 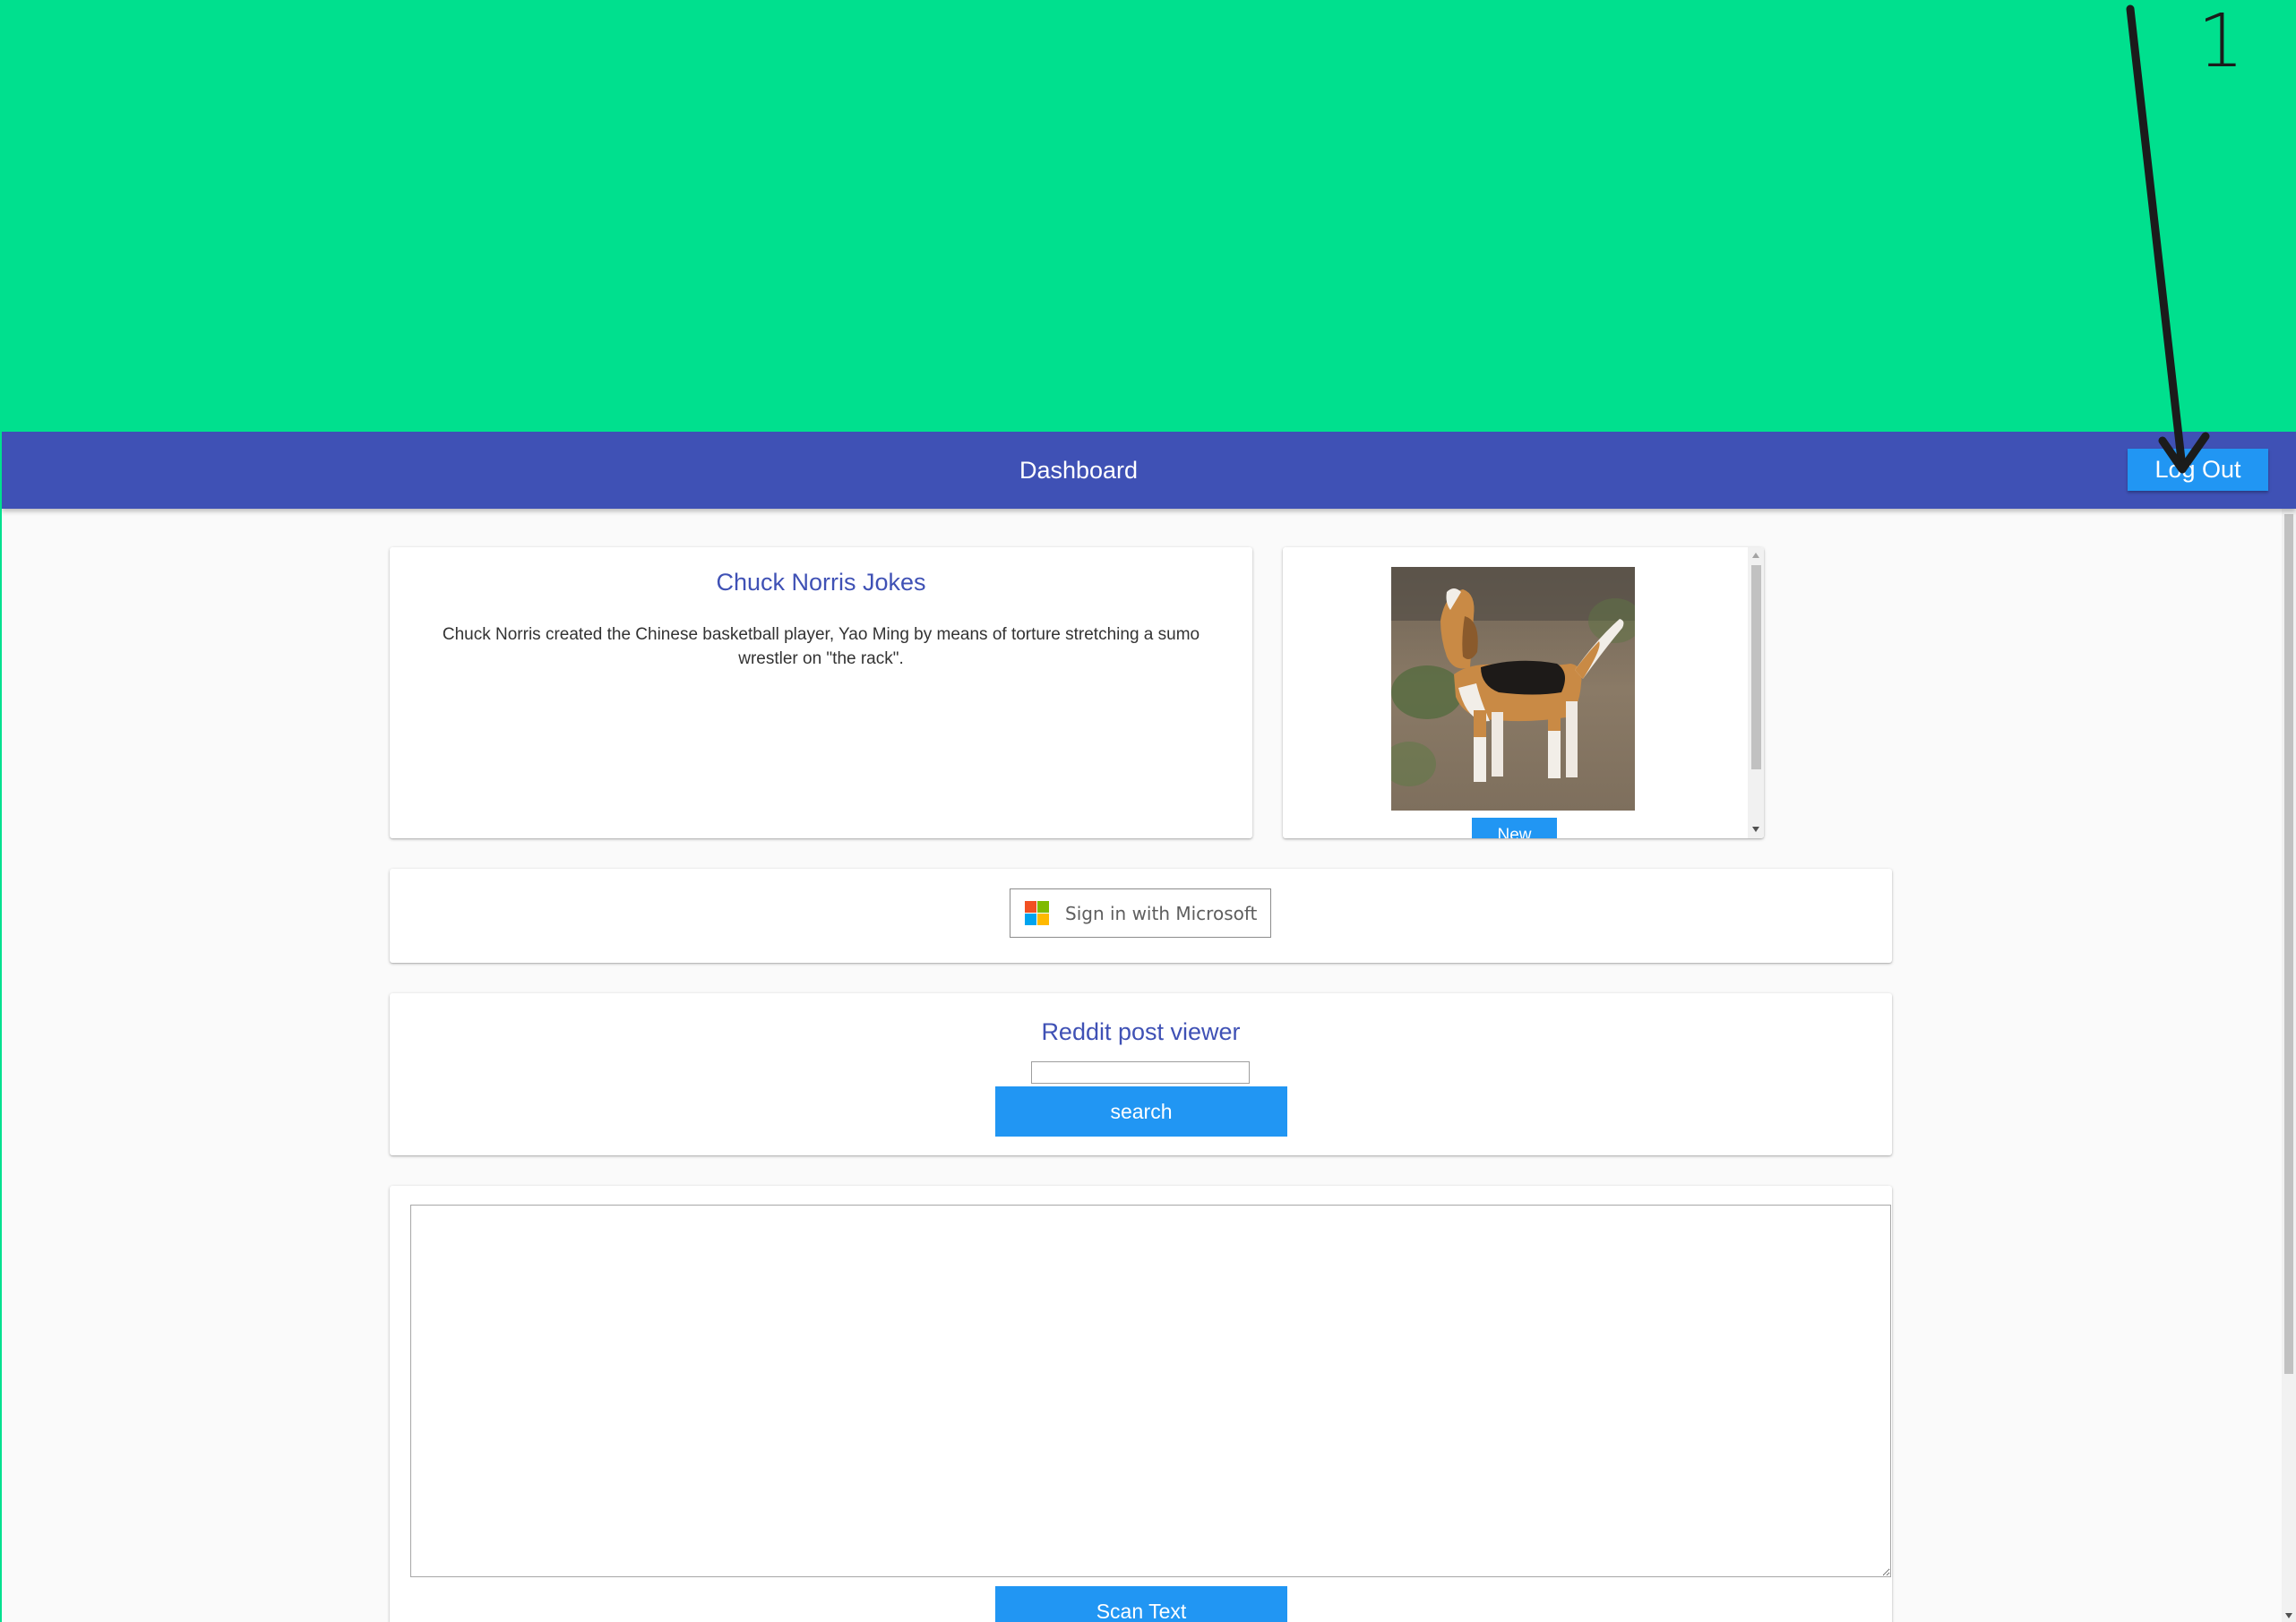 I want to click on microsoft-sign-in-card: Sign in with Microsoft, so click(x=1141, y=916).